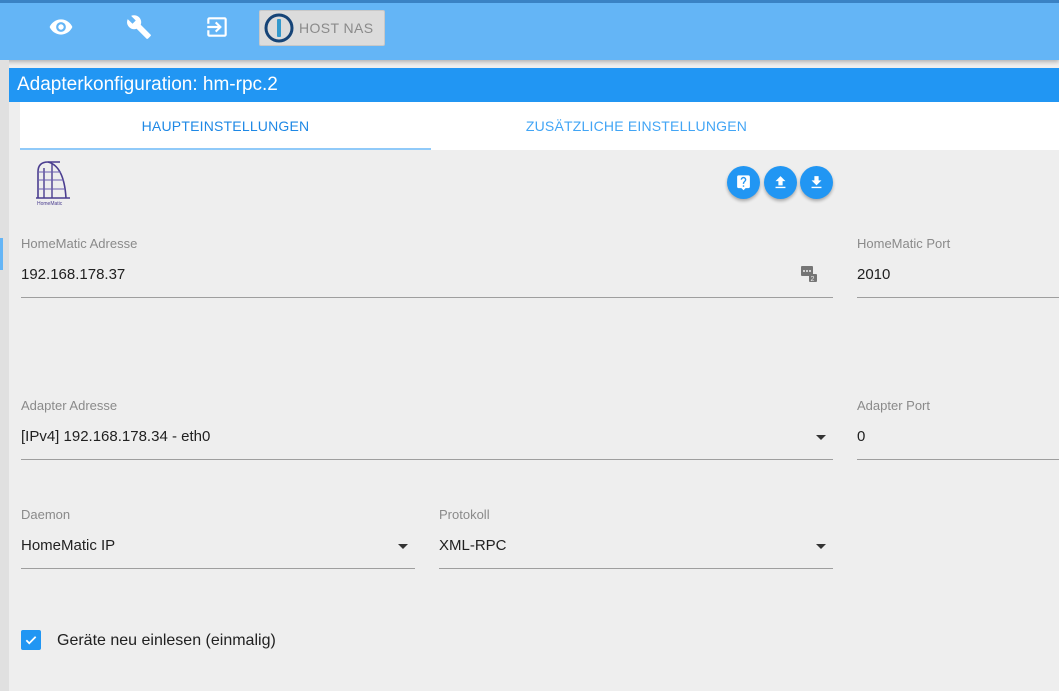 The image size is (1059, 691). What do you see at coordinates (529, 30) in the screenshot?
I see `top-navbar: HOST NAS` at bounding box center [529, 30].